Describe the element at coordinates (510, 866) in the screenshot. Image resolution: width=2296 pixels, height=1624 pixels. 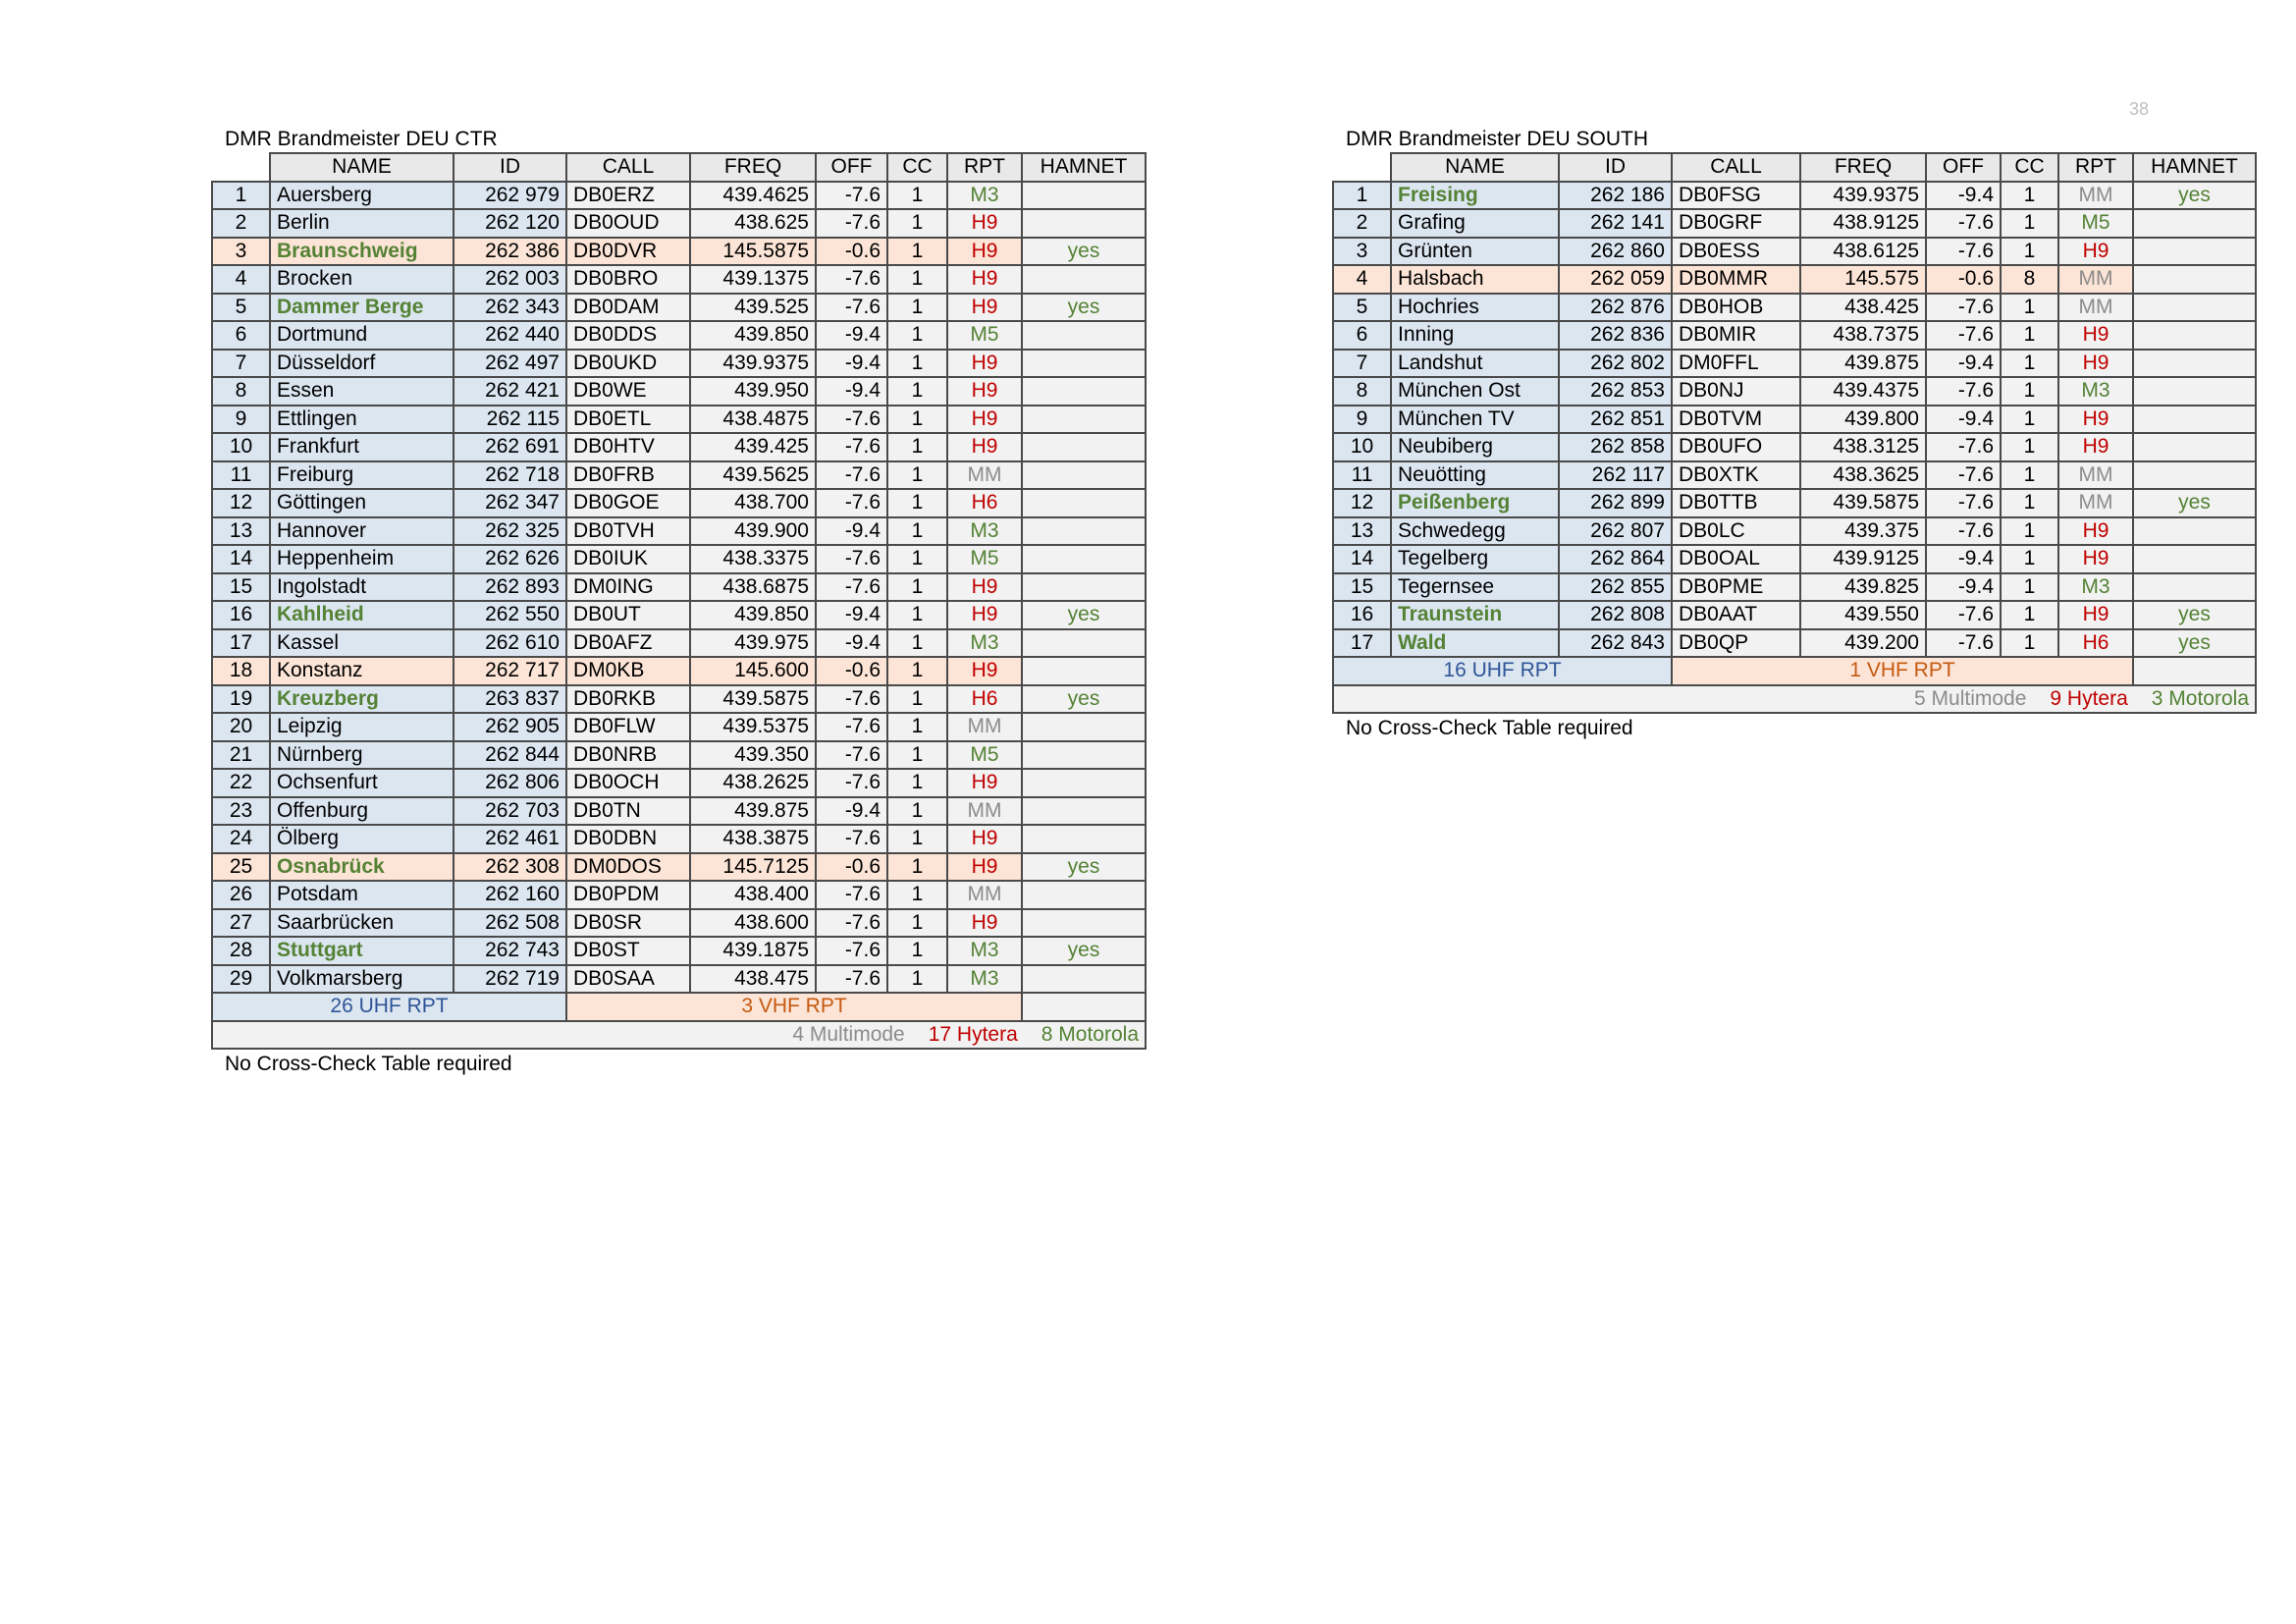
I see `repeater-id: 262 308` at that location.